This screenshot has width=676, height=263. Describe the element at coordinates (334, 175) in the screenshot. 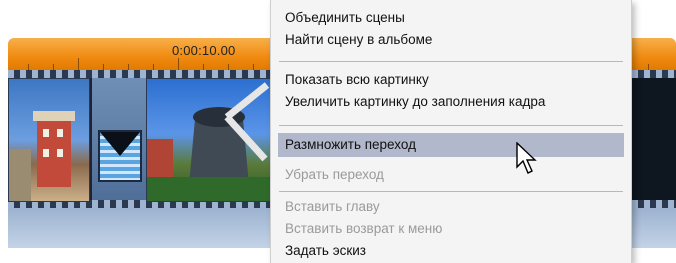

I see `menu-item-remove-transition: Убрать переход` at that location.